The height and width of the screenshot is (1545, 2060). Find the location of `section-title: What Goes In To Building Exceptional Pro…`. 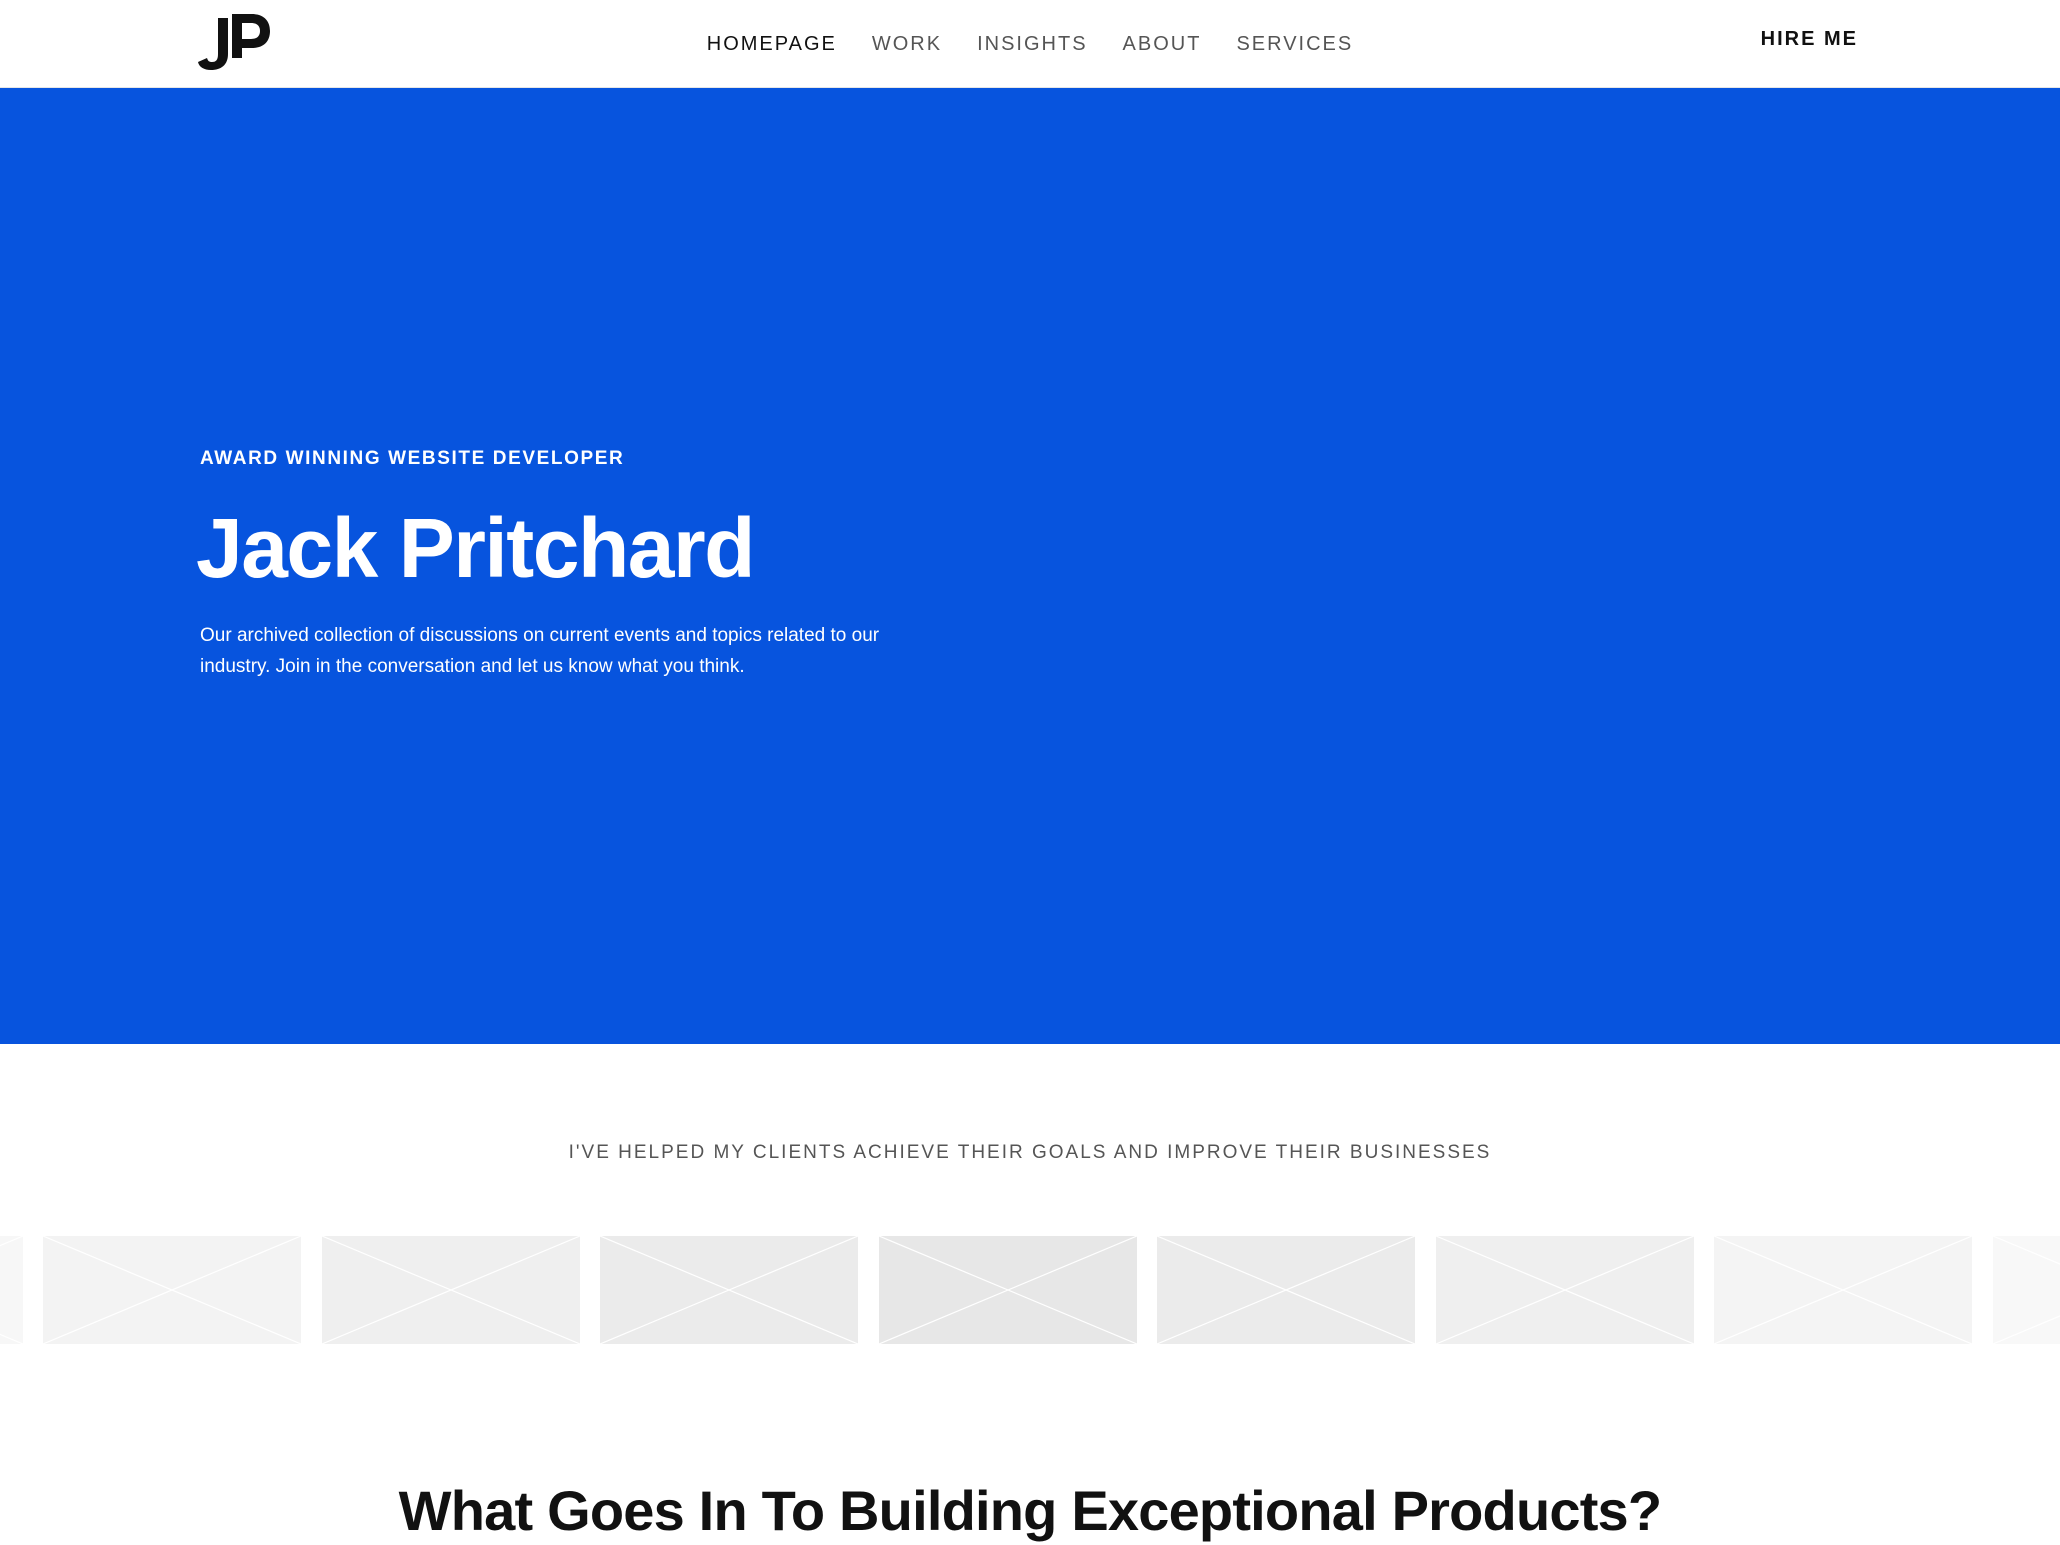

section-title: What Goes In To Building Exceptional Pro… is located at coordinates (1030, 1510).